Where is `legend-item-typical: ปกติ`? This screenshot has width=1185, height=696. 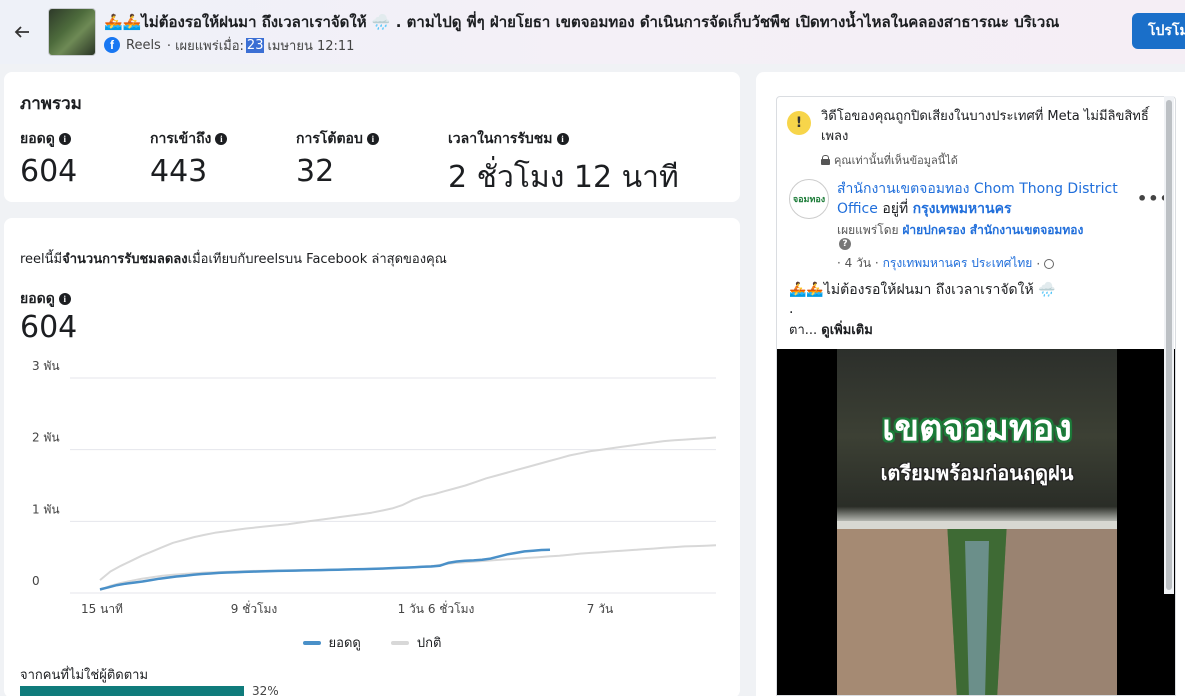
legend-item-typical: ปกติ is located at coordinates (416, 642).